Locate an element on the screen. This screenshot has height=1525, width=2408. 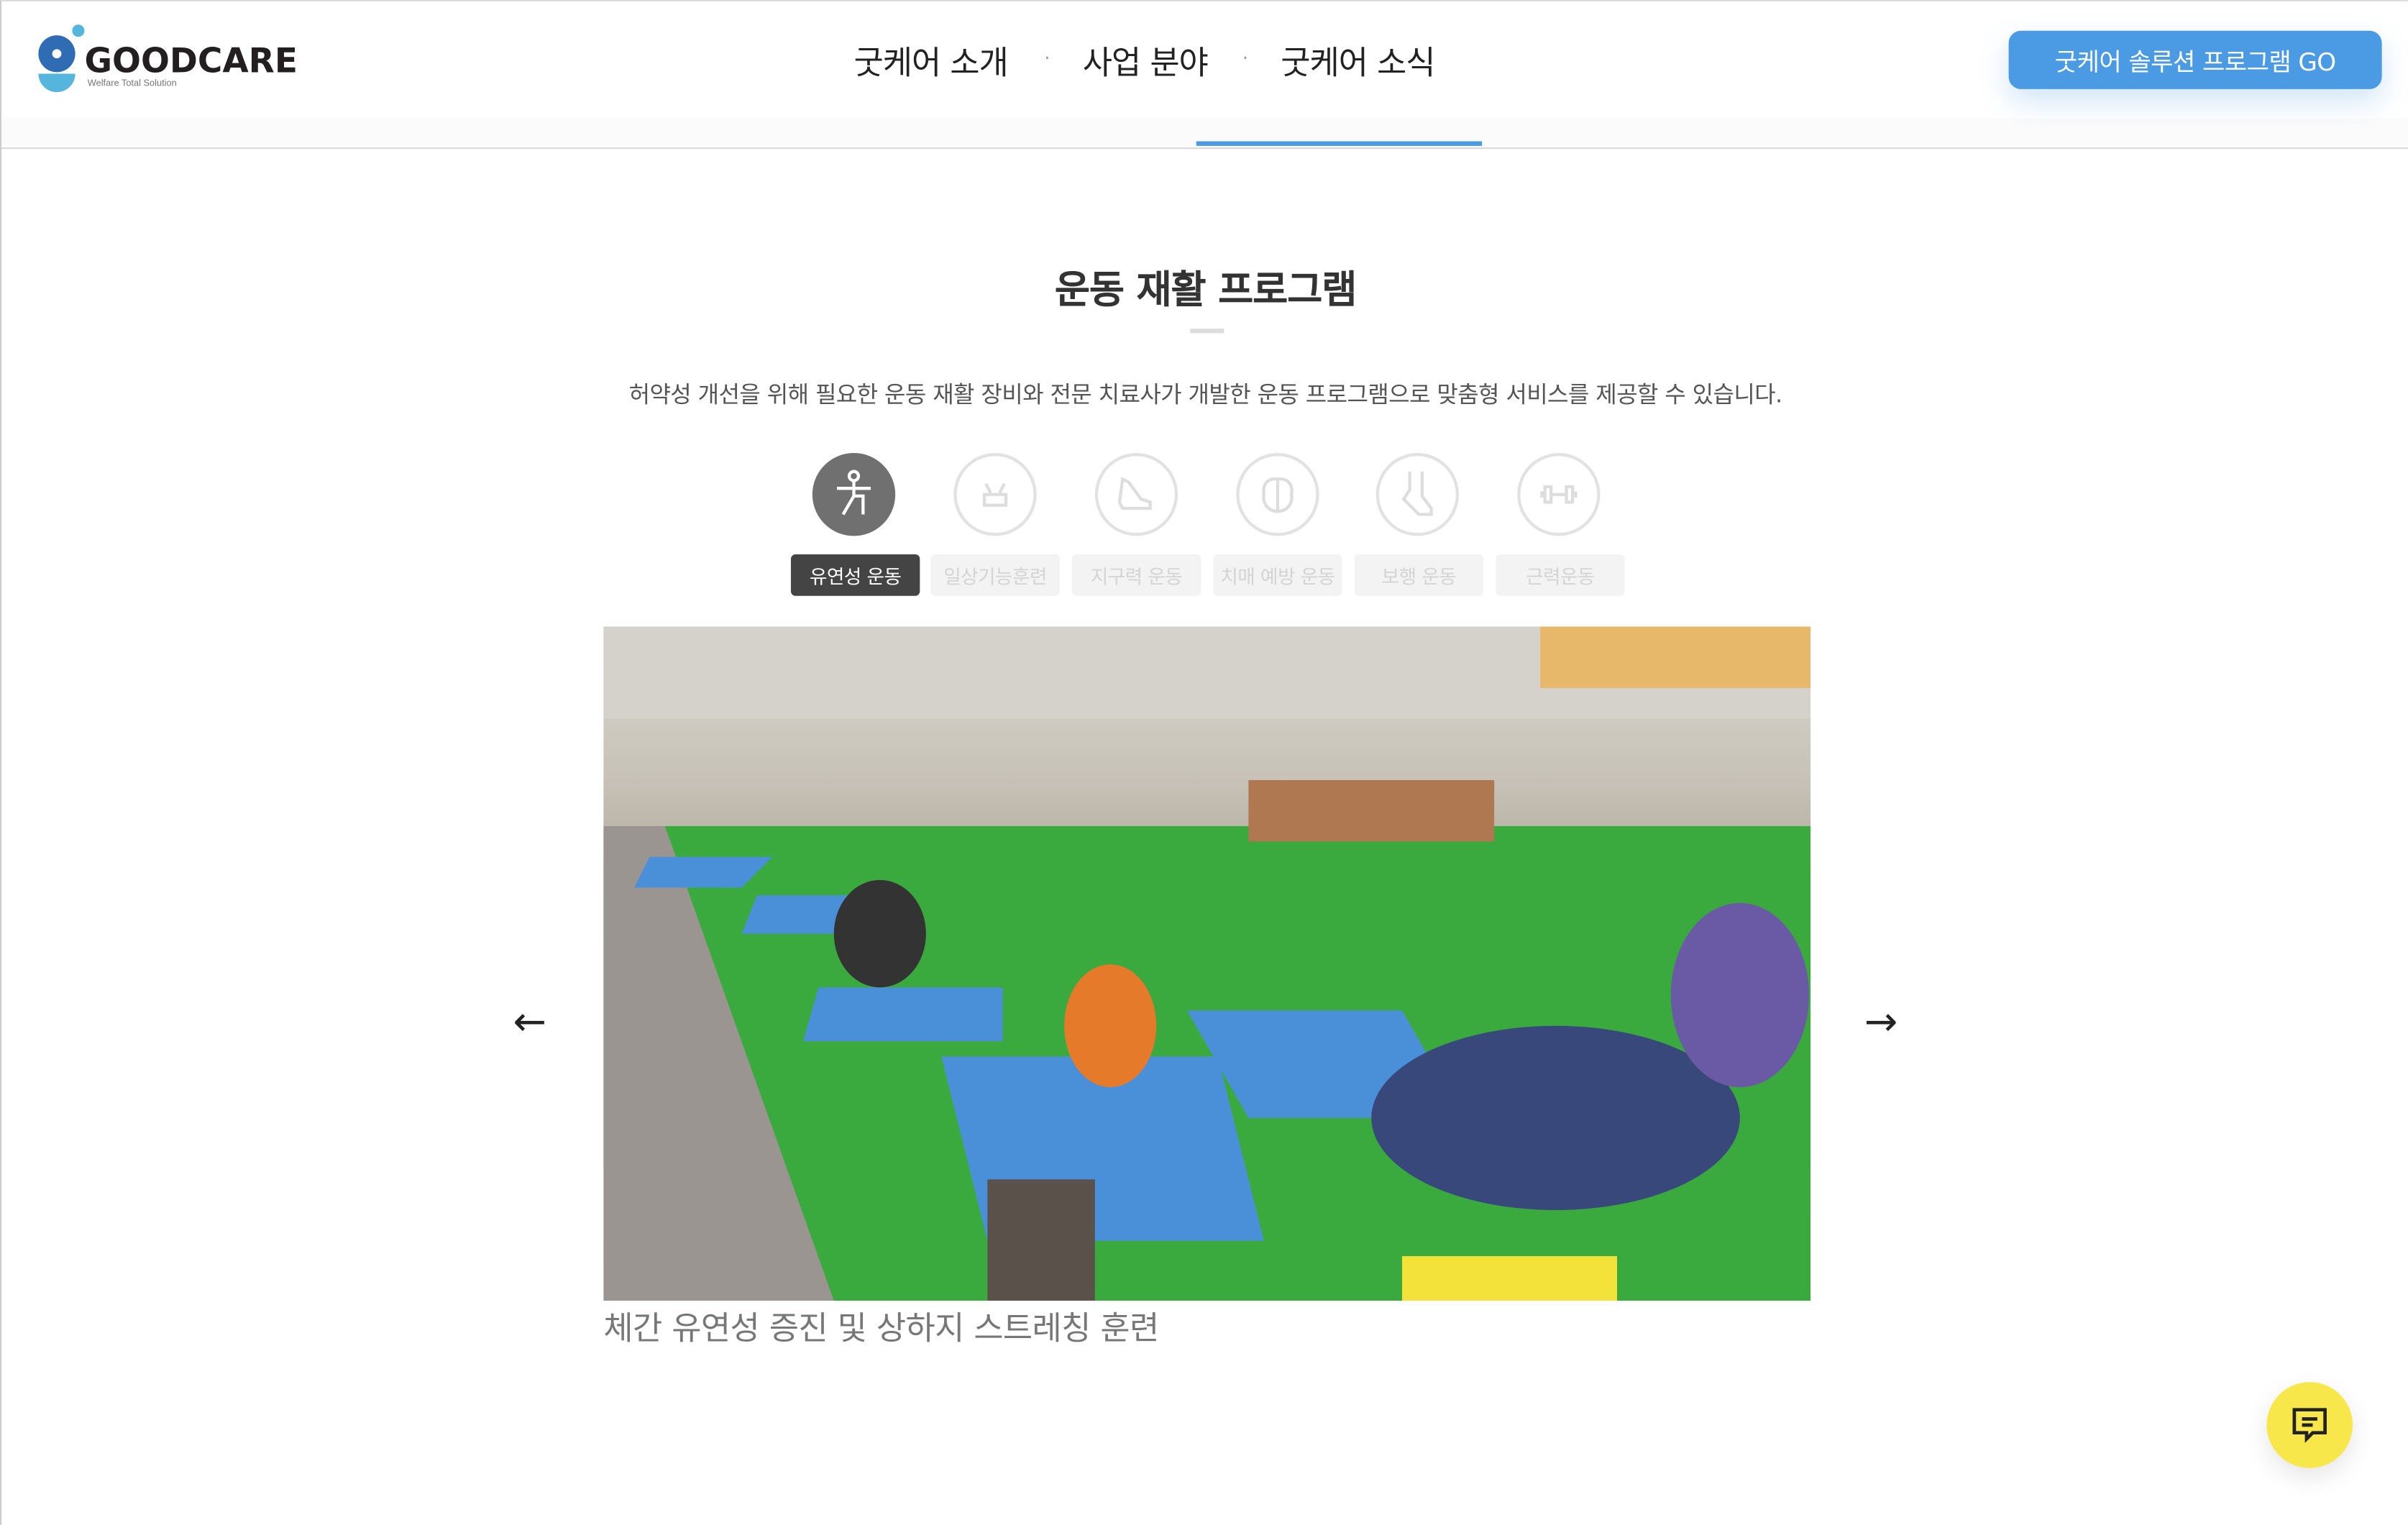
prev-slide-arrow-icon: ← is located at coordinates (529, 1022).